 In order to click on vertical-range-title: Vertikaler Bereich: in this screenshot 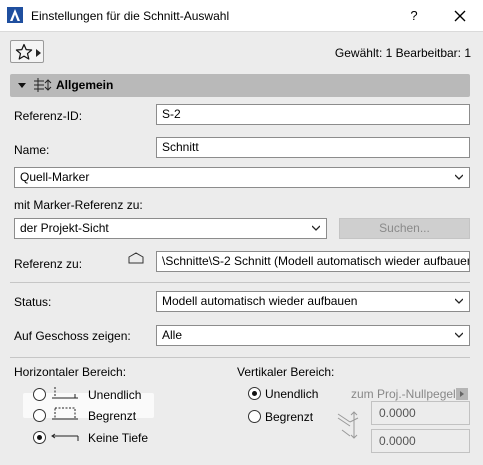, I will do `click(286, 372)`.